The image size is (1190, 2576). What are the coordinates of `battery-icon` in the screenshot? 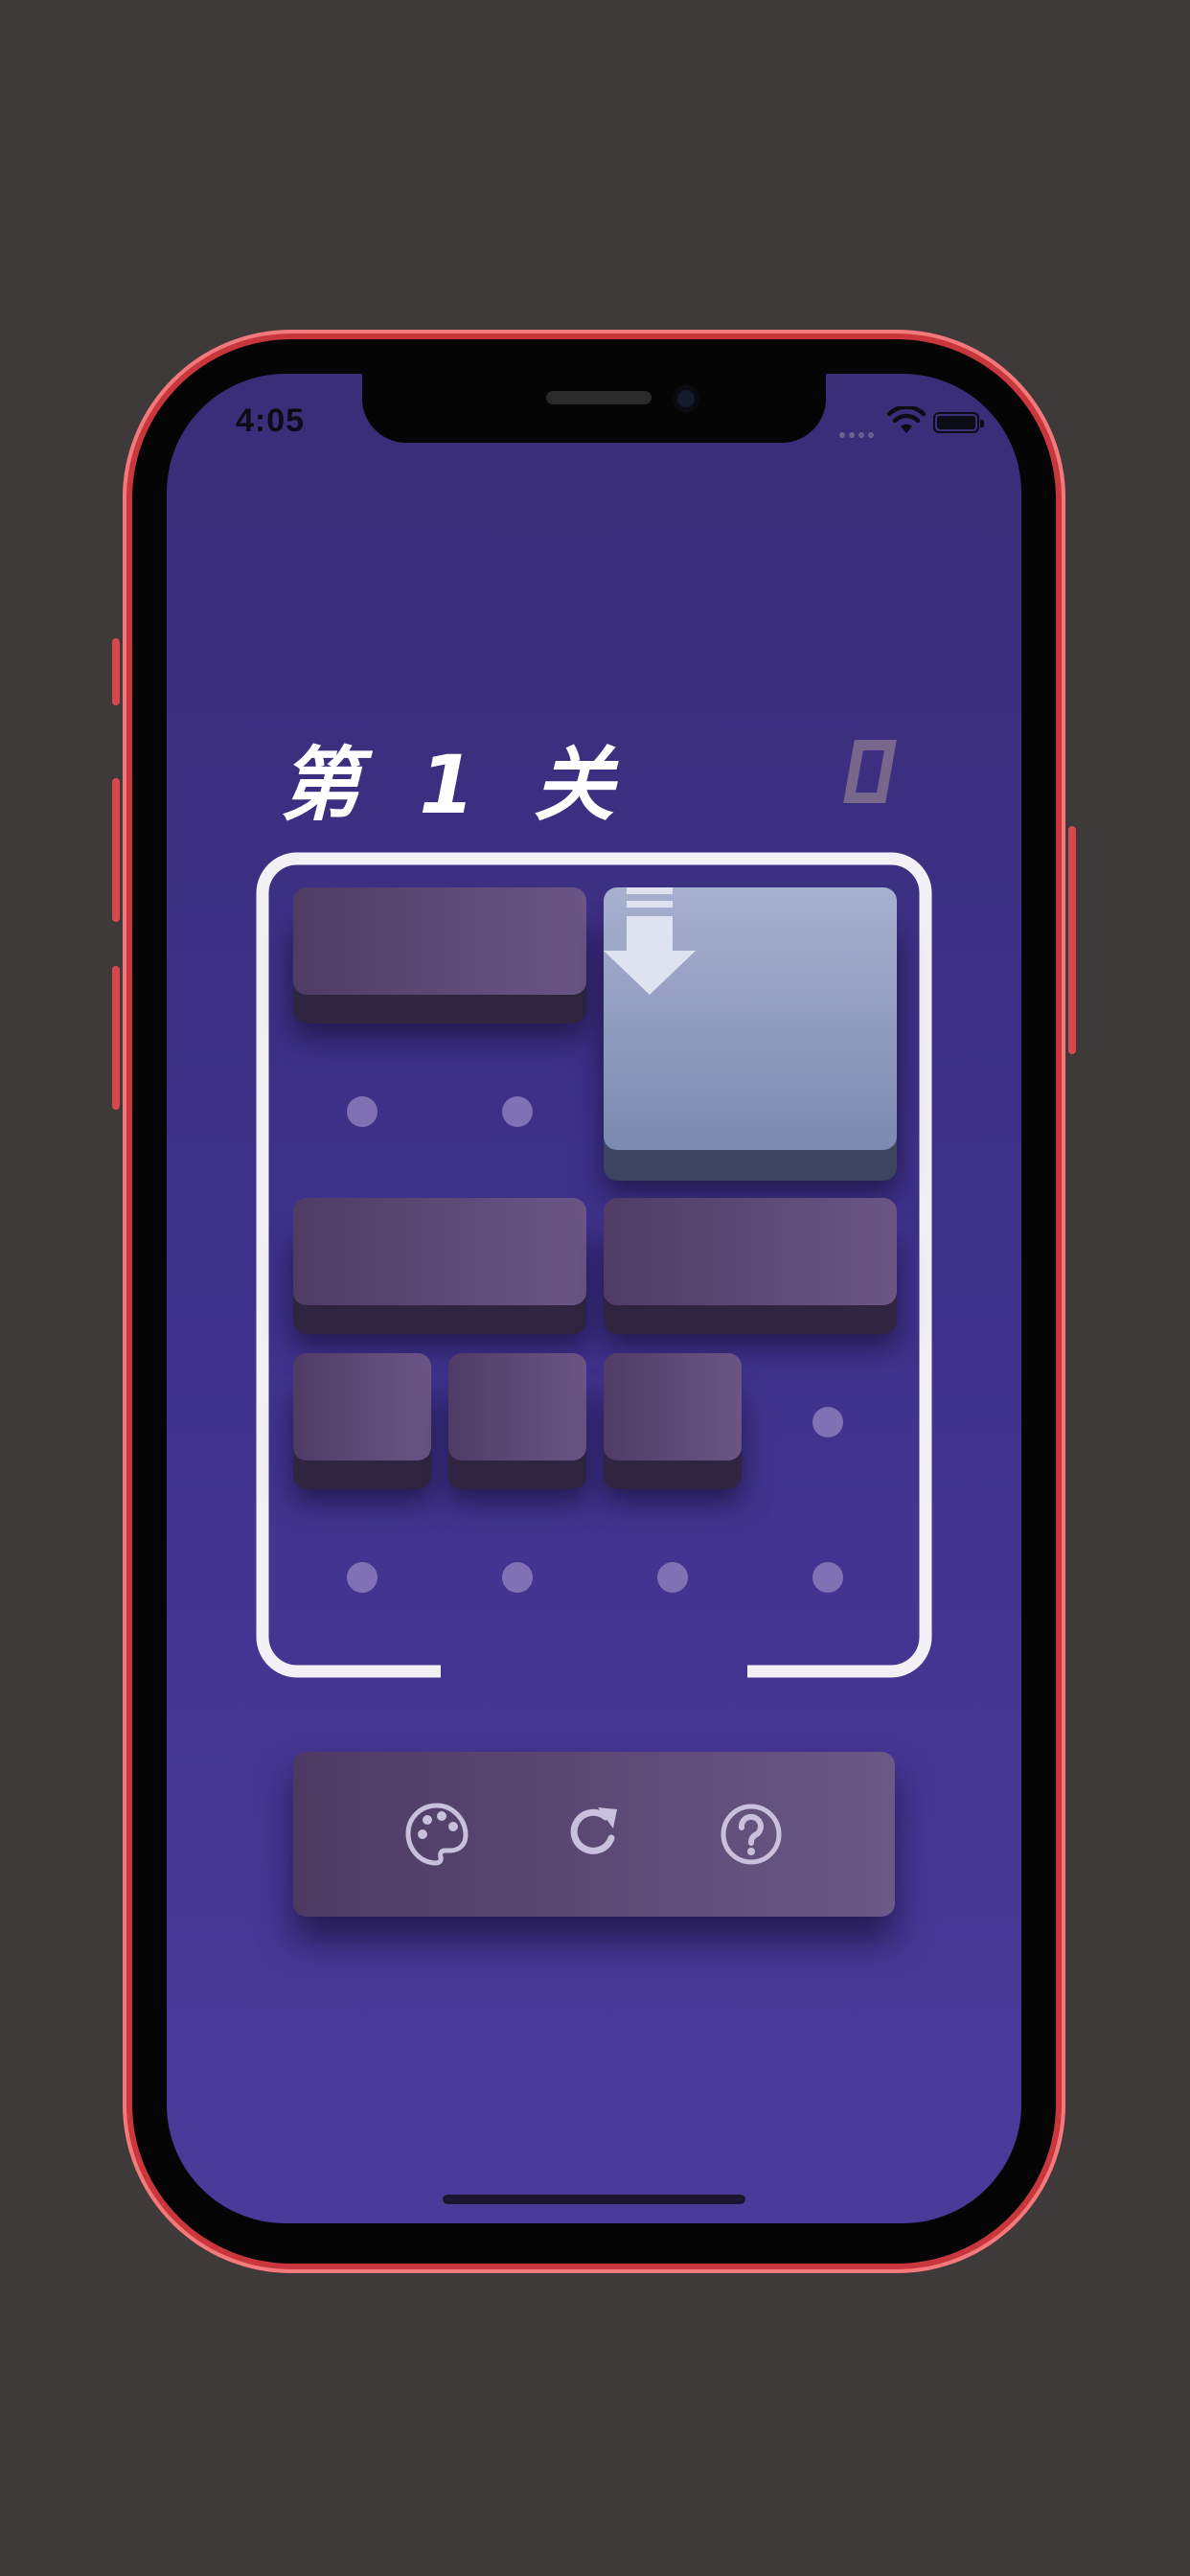 It's located at (959, 422).